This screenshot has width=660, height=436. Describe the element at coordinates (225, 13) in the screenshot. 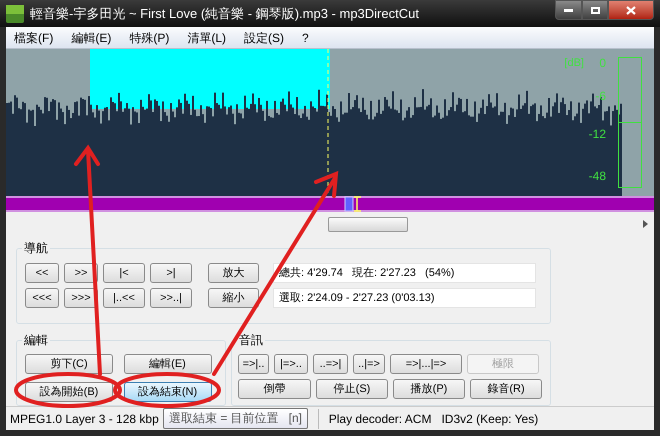

I see `window-title: 輕音樂-宇多田光 ~ First Love (純音樂 - 鋼琴版).mp3 - mp3DirectCut` at that location.